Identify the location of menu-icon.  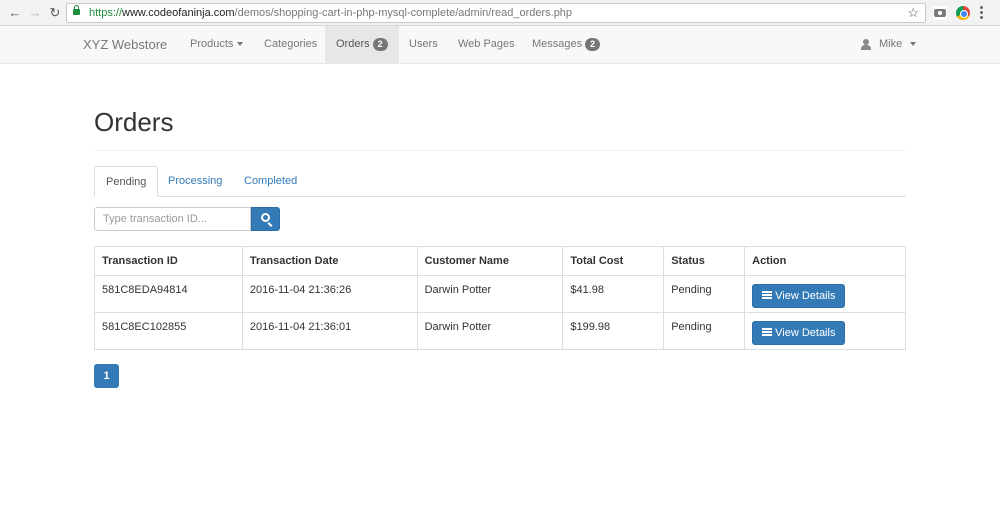
(982, 13).